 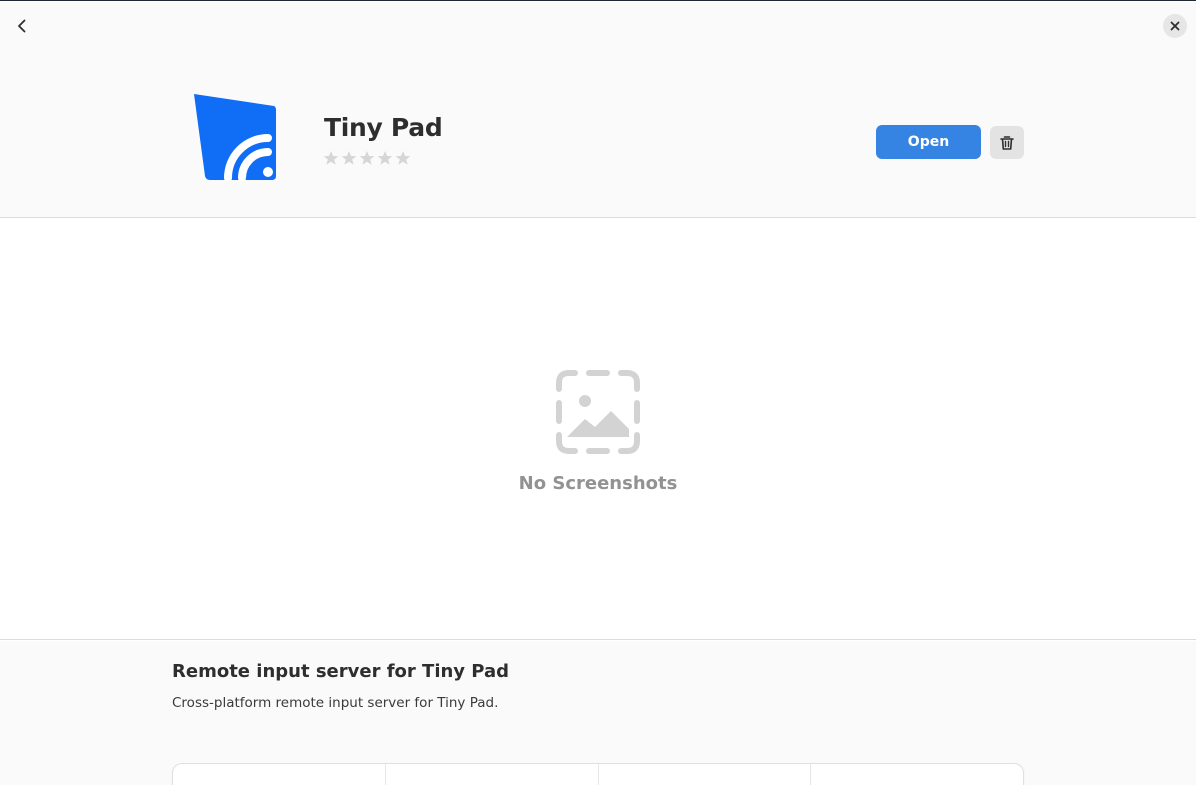 I want to click on close-button, so click(x=1175, y=26).